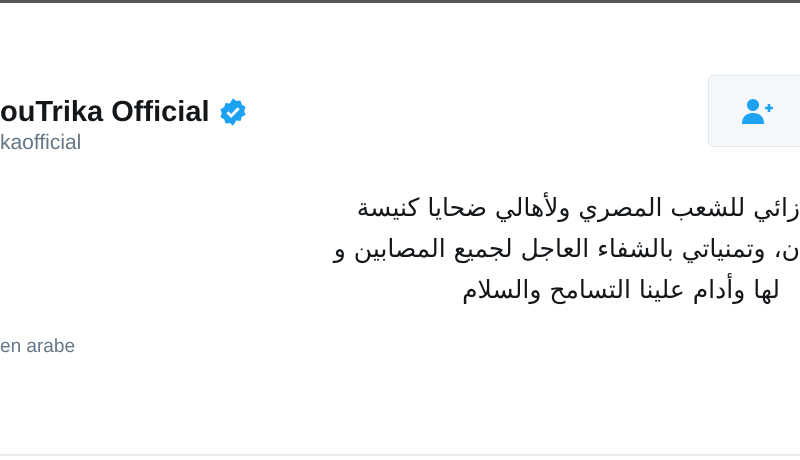 Image resolution: width=800 pixels, height=460 pixels. Describe the element at coordinates (124, 143) in the screenshot. I see `user-handle: kaofficial` at that location.